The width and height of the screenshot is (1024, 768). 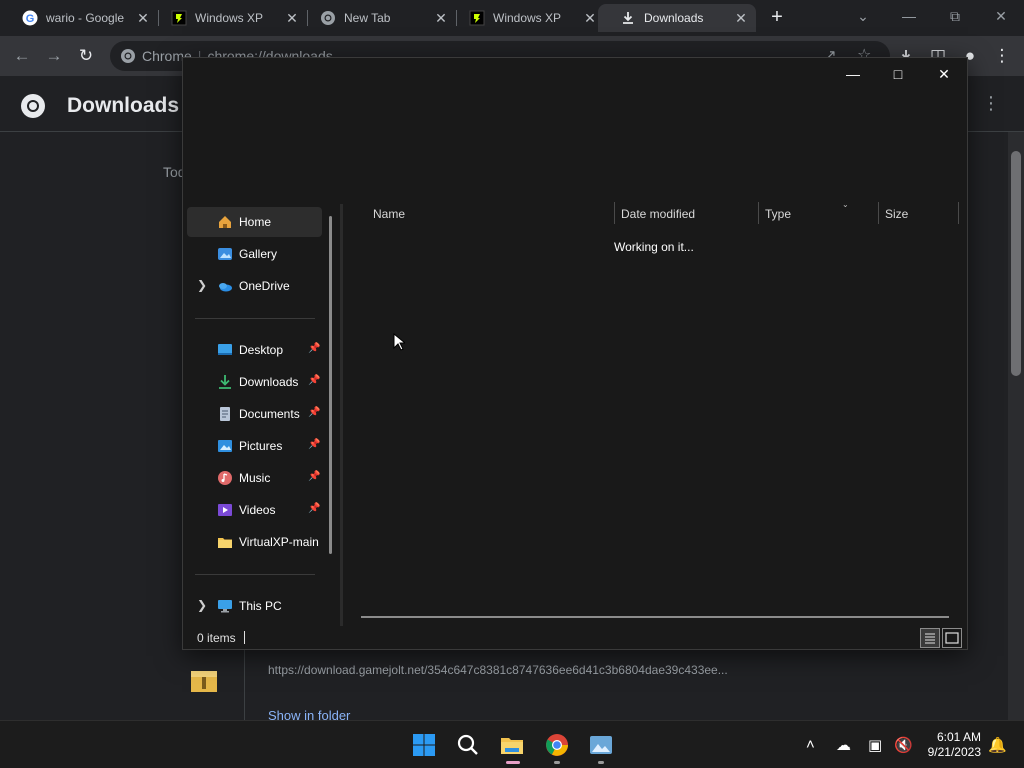 I want to click on nav-item-pictures: Pictures 📌, so click(x=254, y=446).